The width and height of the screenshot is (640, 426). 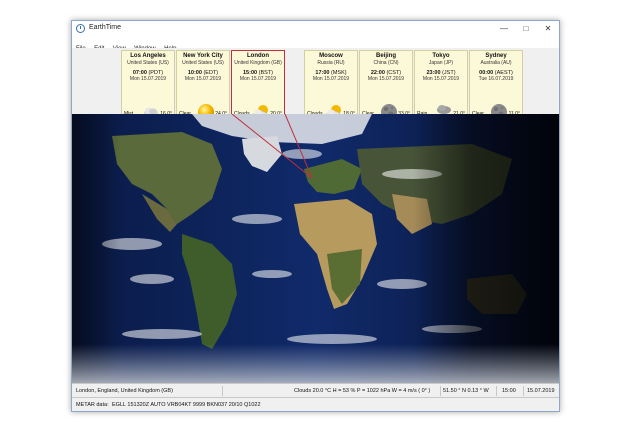 What do you see at coordinates (466, 391) in the screenshot?
I see `status-coordinates: 51.50 ° N 0.13 ° W` at bounding box center [466, 391].